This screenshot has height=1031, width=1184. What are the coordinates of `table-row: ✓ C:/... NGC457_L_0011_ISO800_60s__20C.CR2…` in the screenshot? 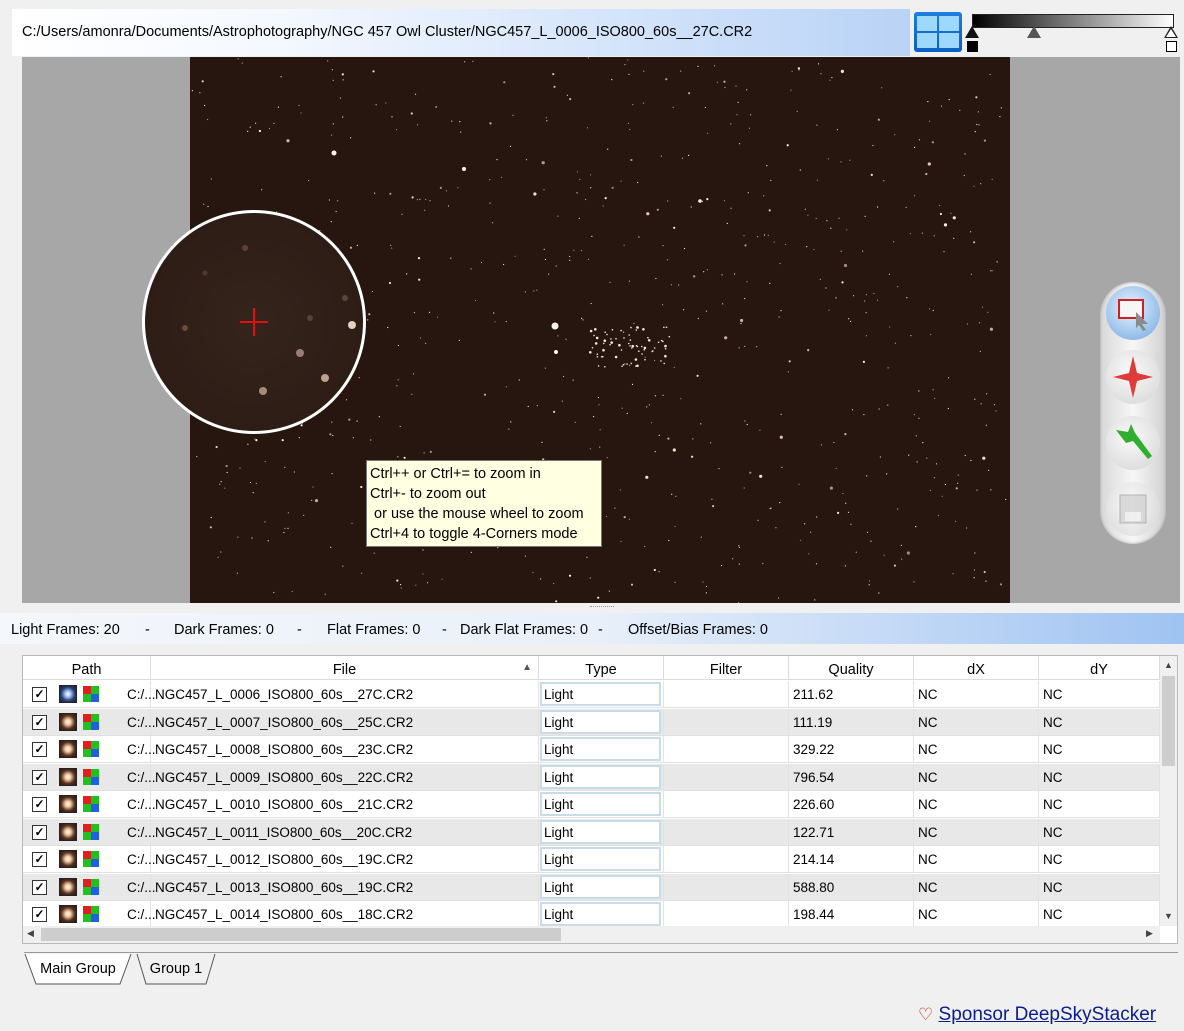 It's located at (591, 832).